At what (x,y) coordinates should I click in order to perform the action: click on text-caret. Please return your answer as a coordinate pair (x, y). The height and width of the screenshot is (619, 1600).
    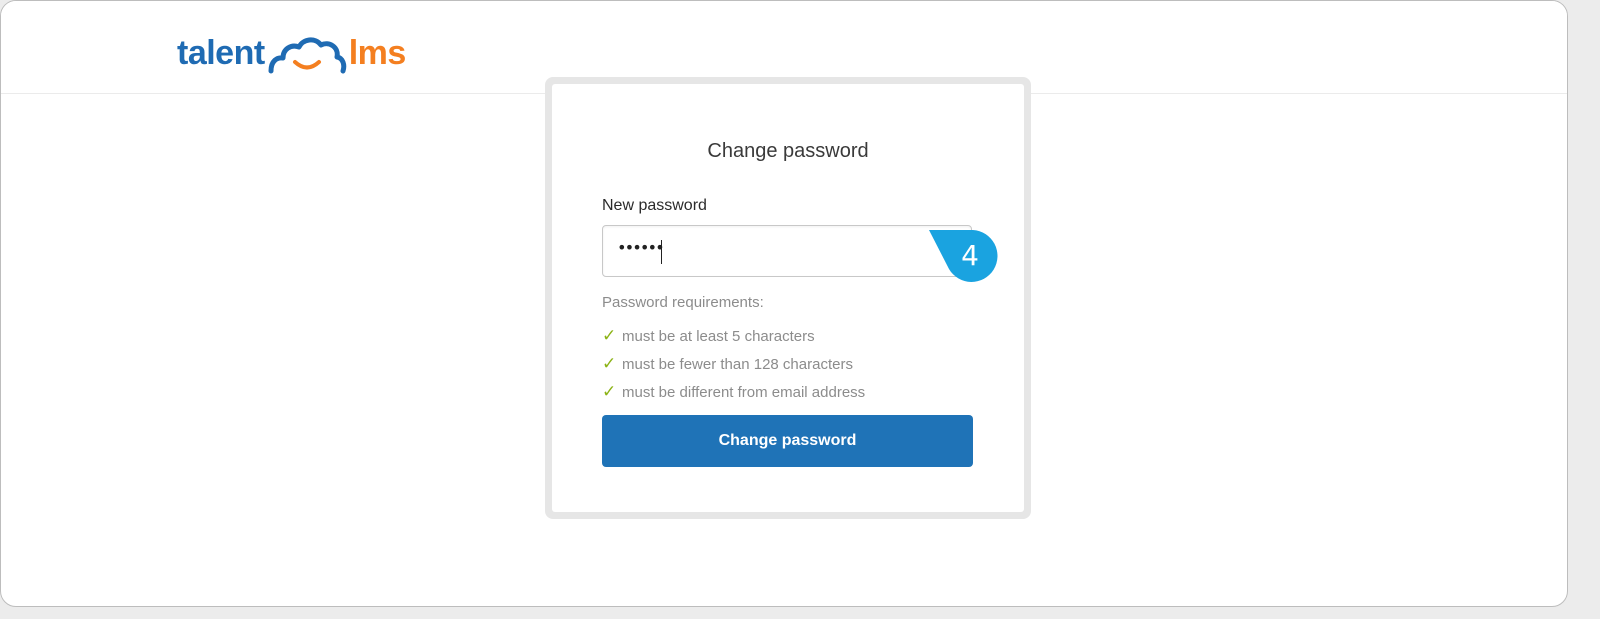
    Looking at the image, I should click on (661, 252).